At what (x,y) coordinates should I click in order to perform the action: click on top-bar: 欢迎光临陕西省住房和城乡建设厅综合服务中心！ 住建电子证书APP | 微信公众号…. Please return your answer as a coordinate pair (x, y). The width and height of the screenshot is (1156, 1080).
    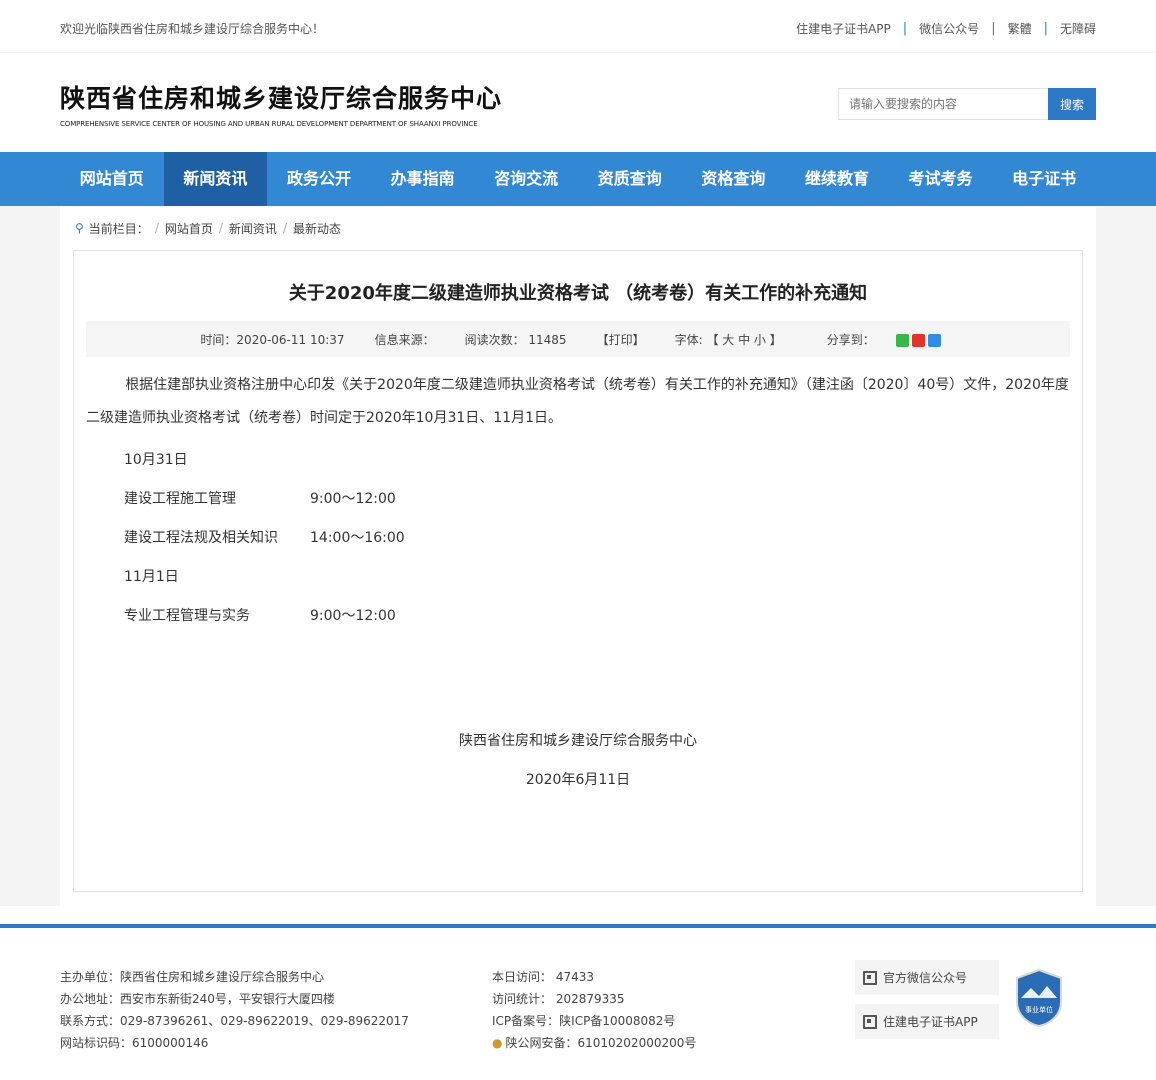
    Looking at the image, I should click on (578, 26).